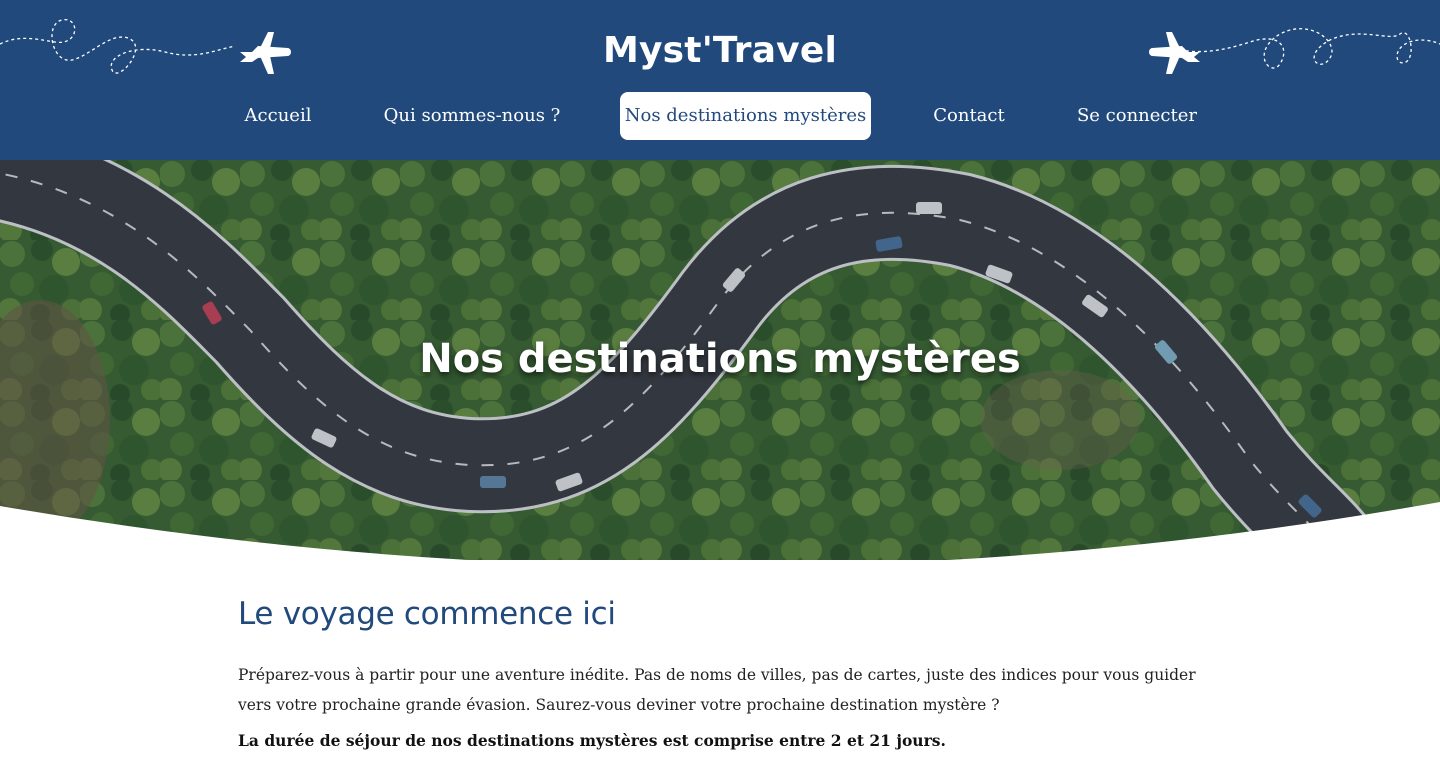 This screenshot has height=780, width=1440. Describe the element at coordinates (720, 50) in the screenshot. I see `site-logo: Myst'Travel` at that location.